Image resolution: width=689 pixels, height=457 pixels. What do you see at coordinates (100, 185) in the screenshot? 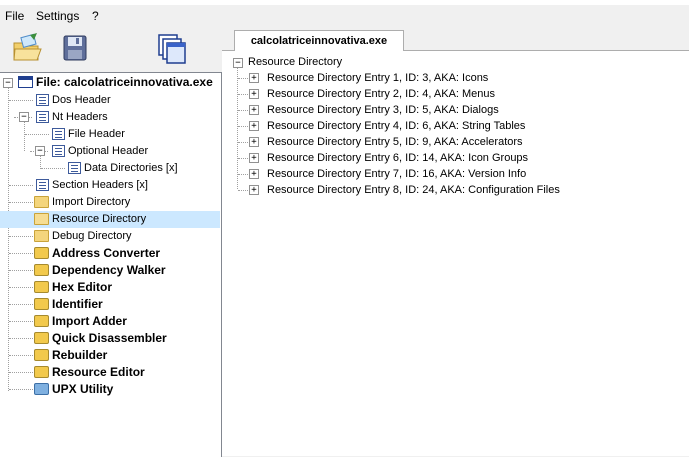
I see `tree-item-label: Section Headers [x]` at bounding box center [100, 185].